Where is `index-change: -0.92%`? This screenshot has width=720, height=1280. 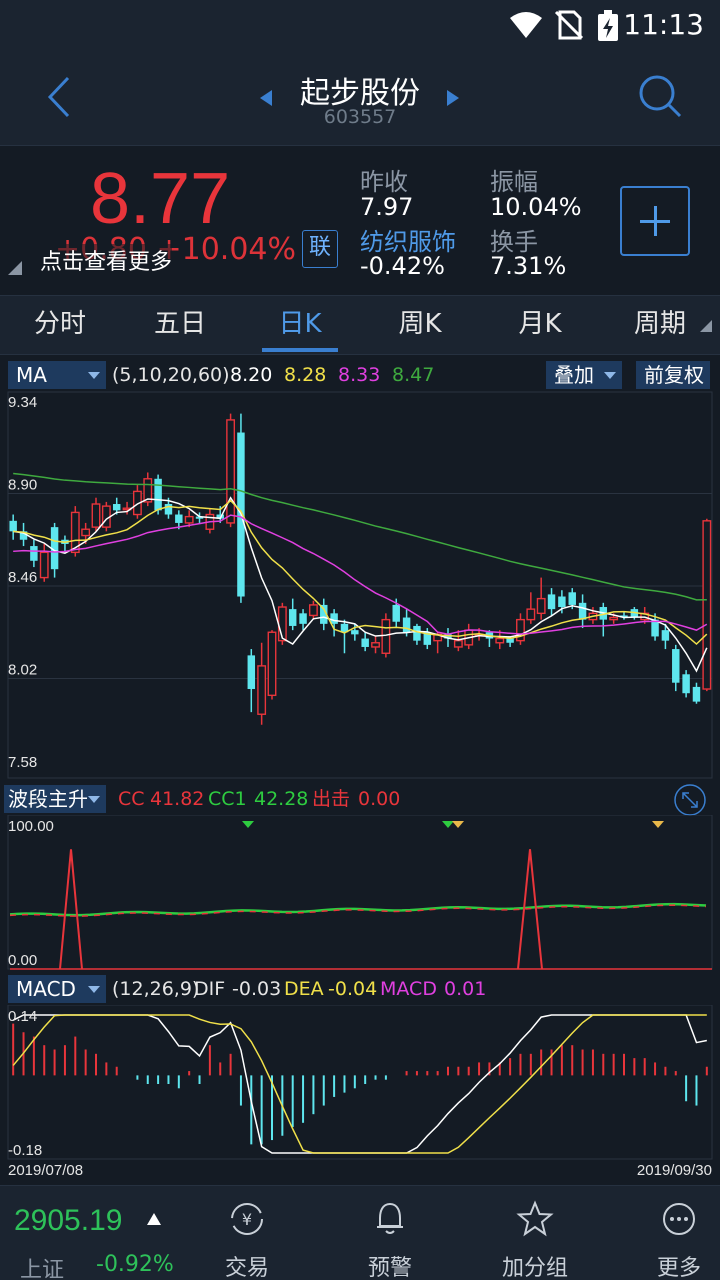
index-change: -0.92% is located at coordinates (135, 1264).